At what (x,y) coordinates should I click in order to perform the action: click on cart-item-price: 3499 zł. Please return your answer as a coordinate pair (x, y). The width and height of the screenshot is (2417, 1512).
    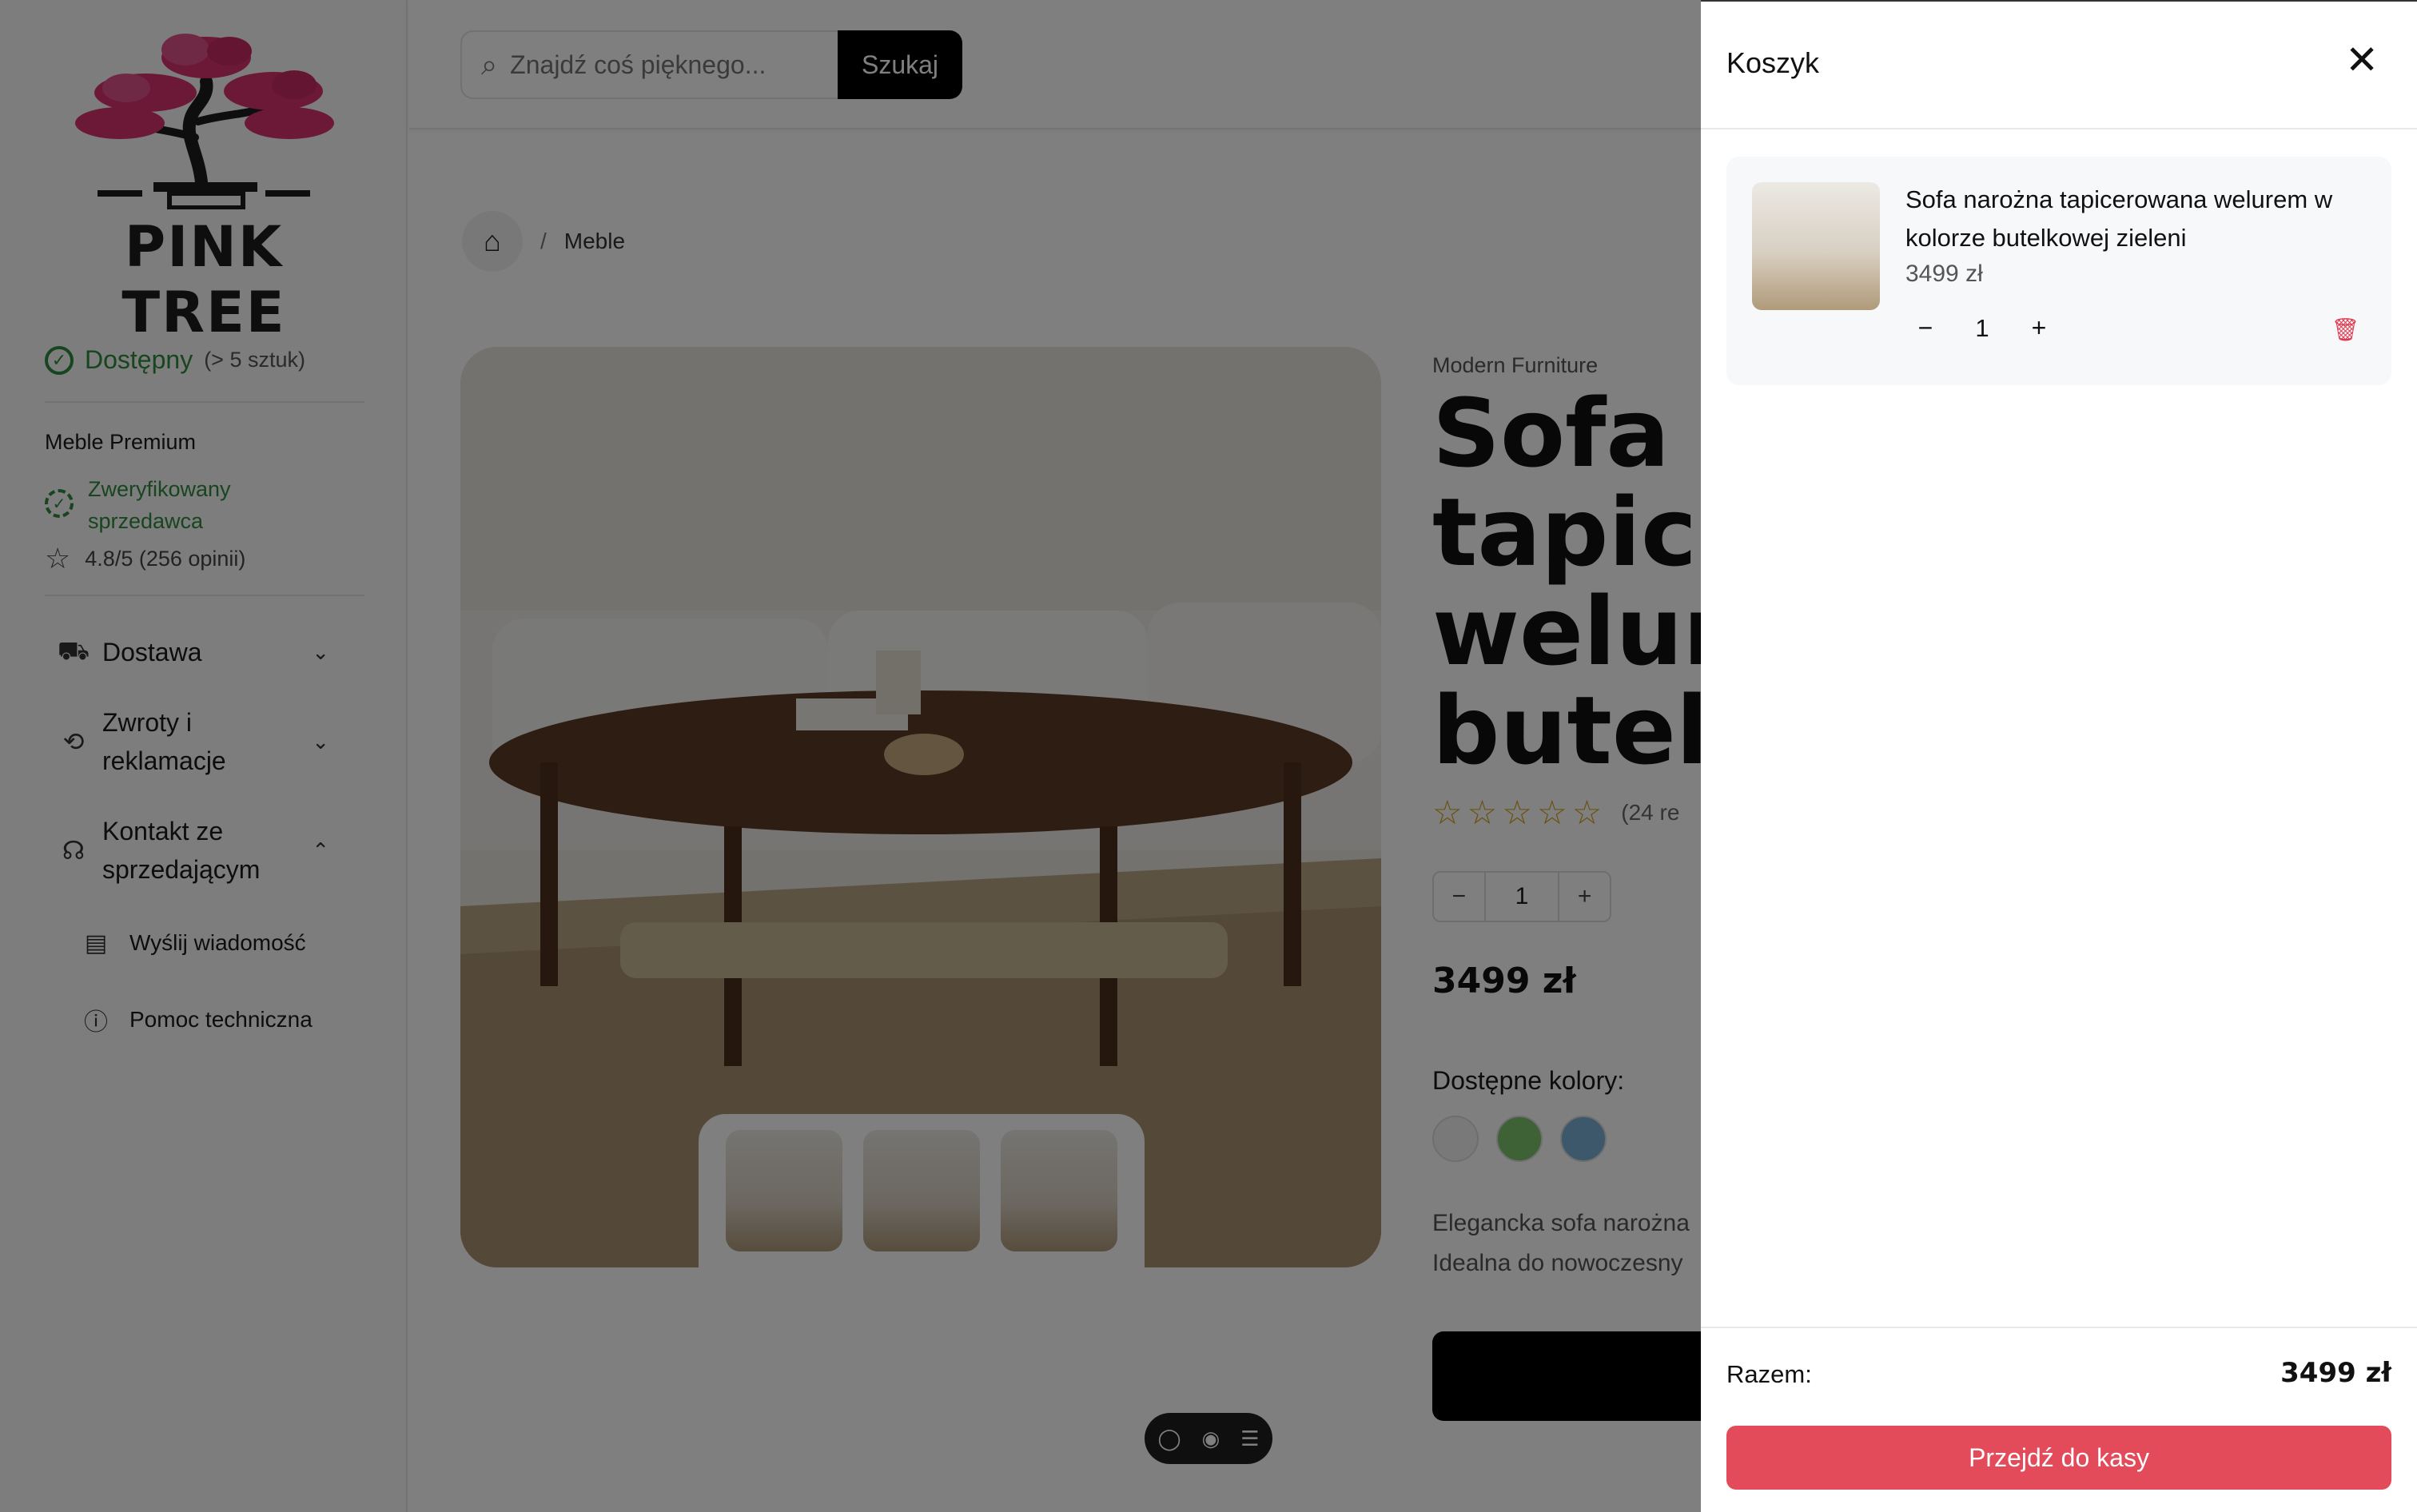
    Looking at the image, I should click on (1944, 274).